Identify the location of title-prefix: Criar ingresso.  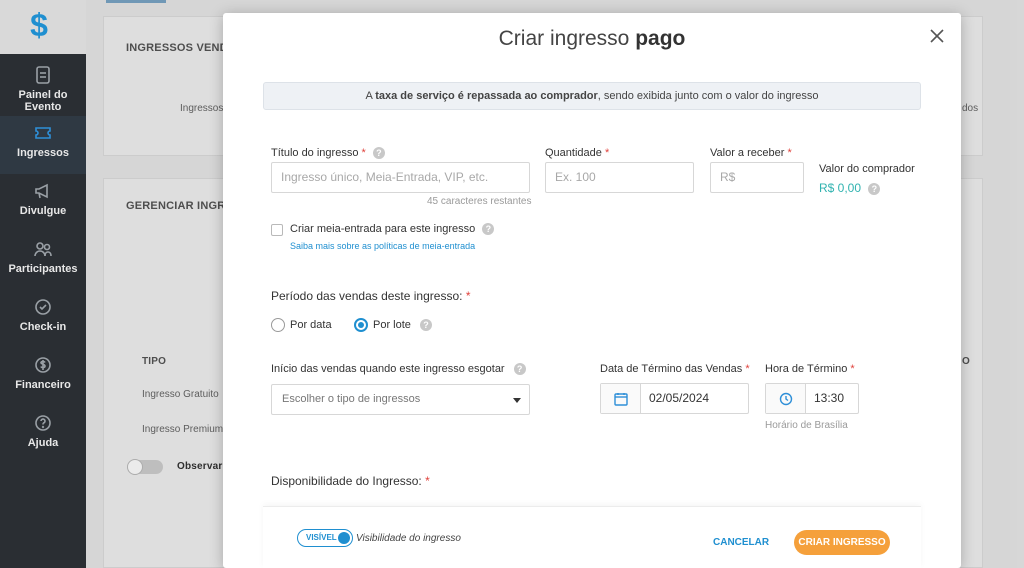
(567, 38).